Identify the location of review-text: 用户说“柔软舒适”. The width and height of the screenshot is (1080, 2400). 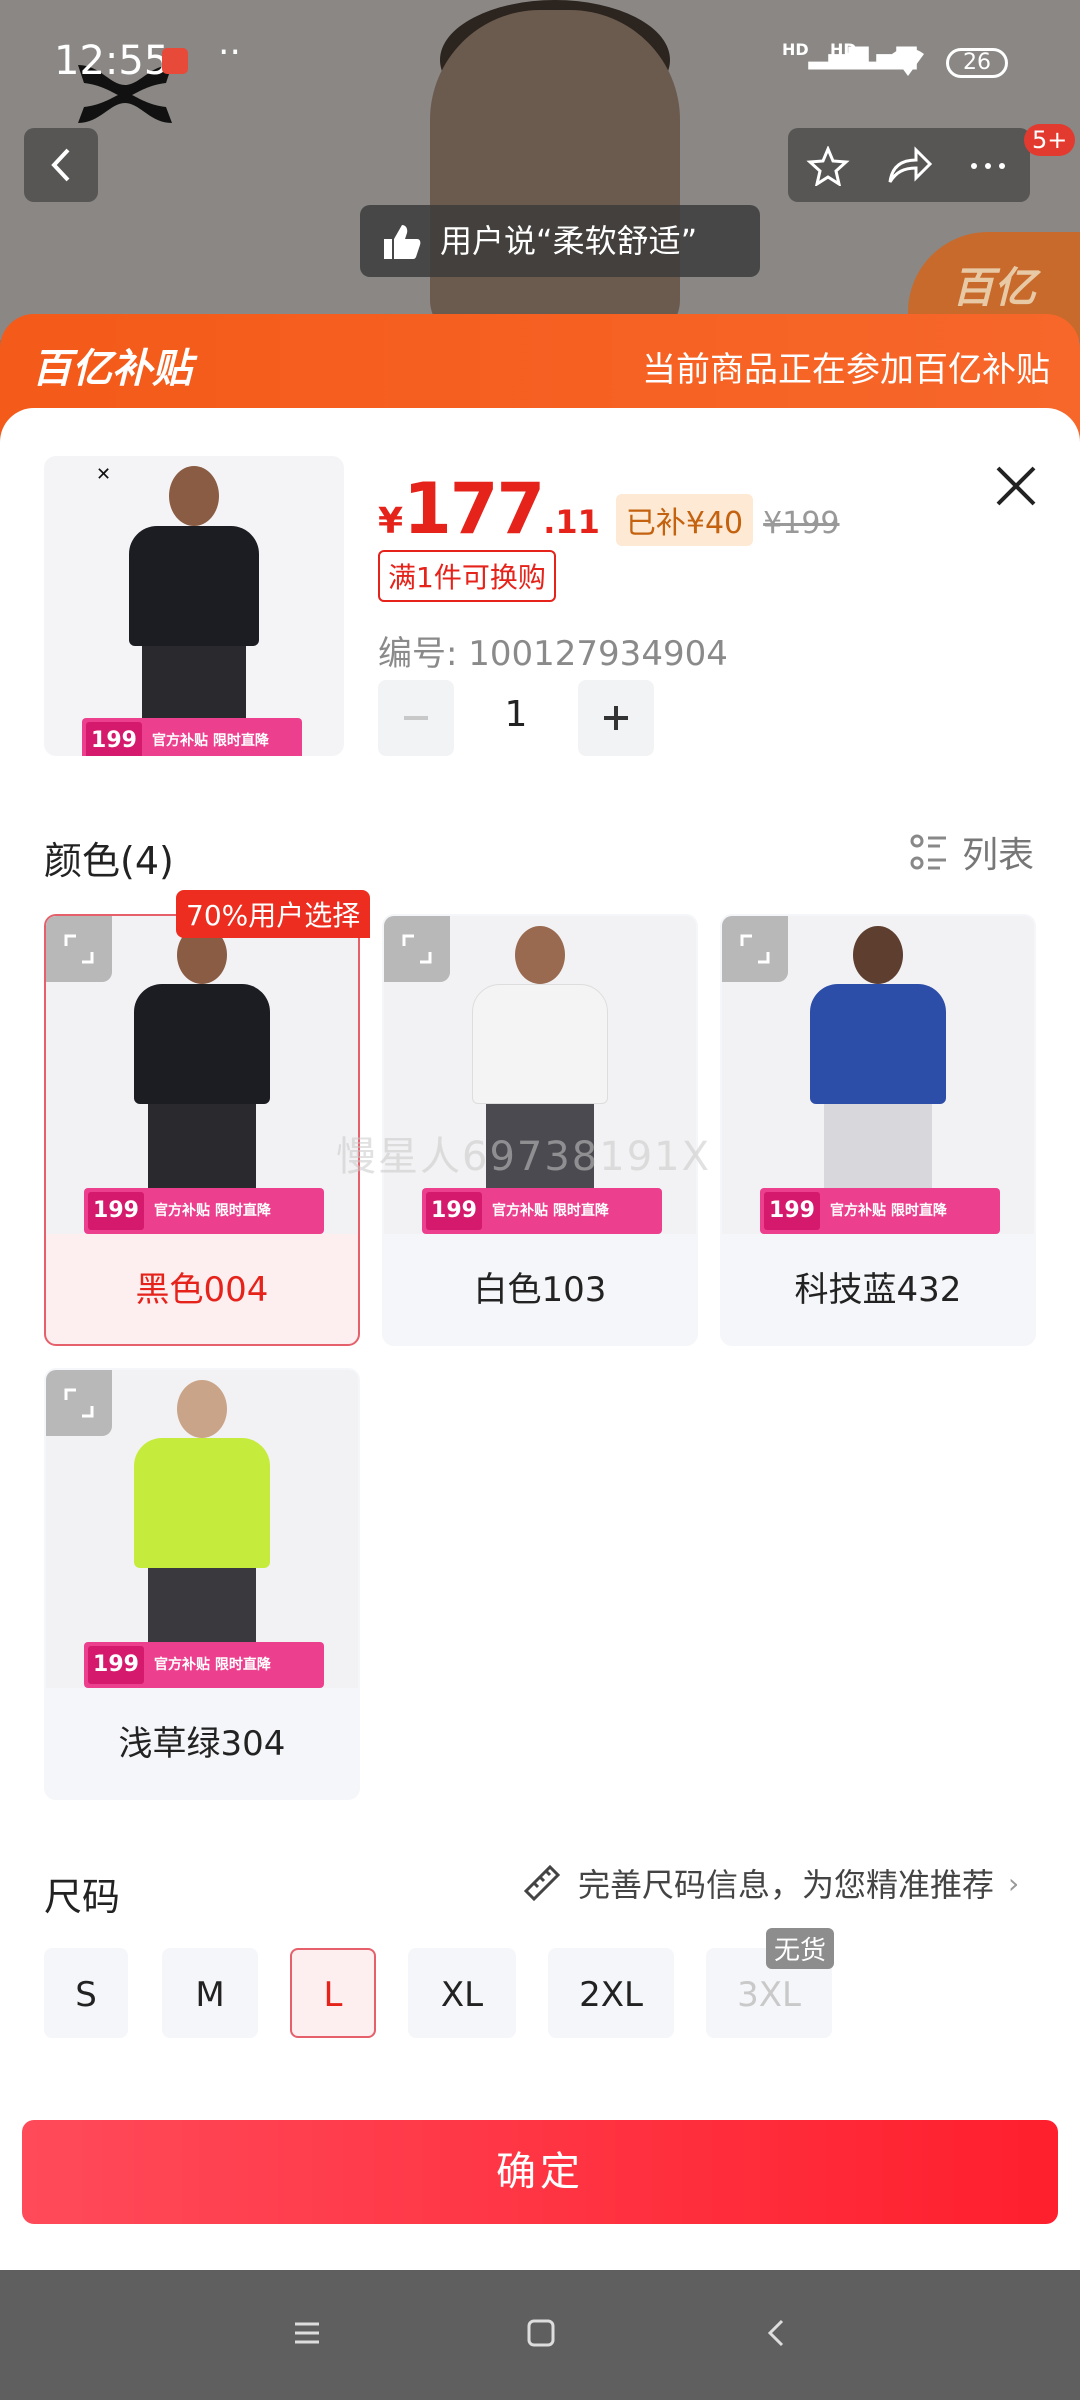
(569, 241).